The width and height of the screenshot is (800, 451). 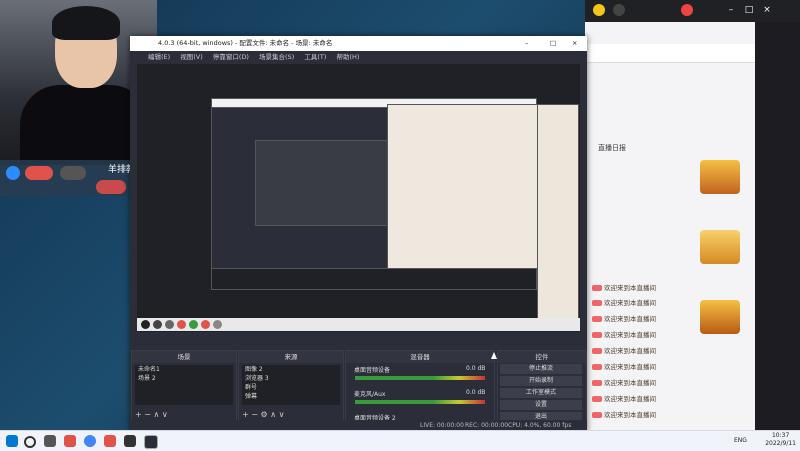 I want to click on source-item: 弹幕, so click(x=291, y=396).